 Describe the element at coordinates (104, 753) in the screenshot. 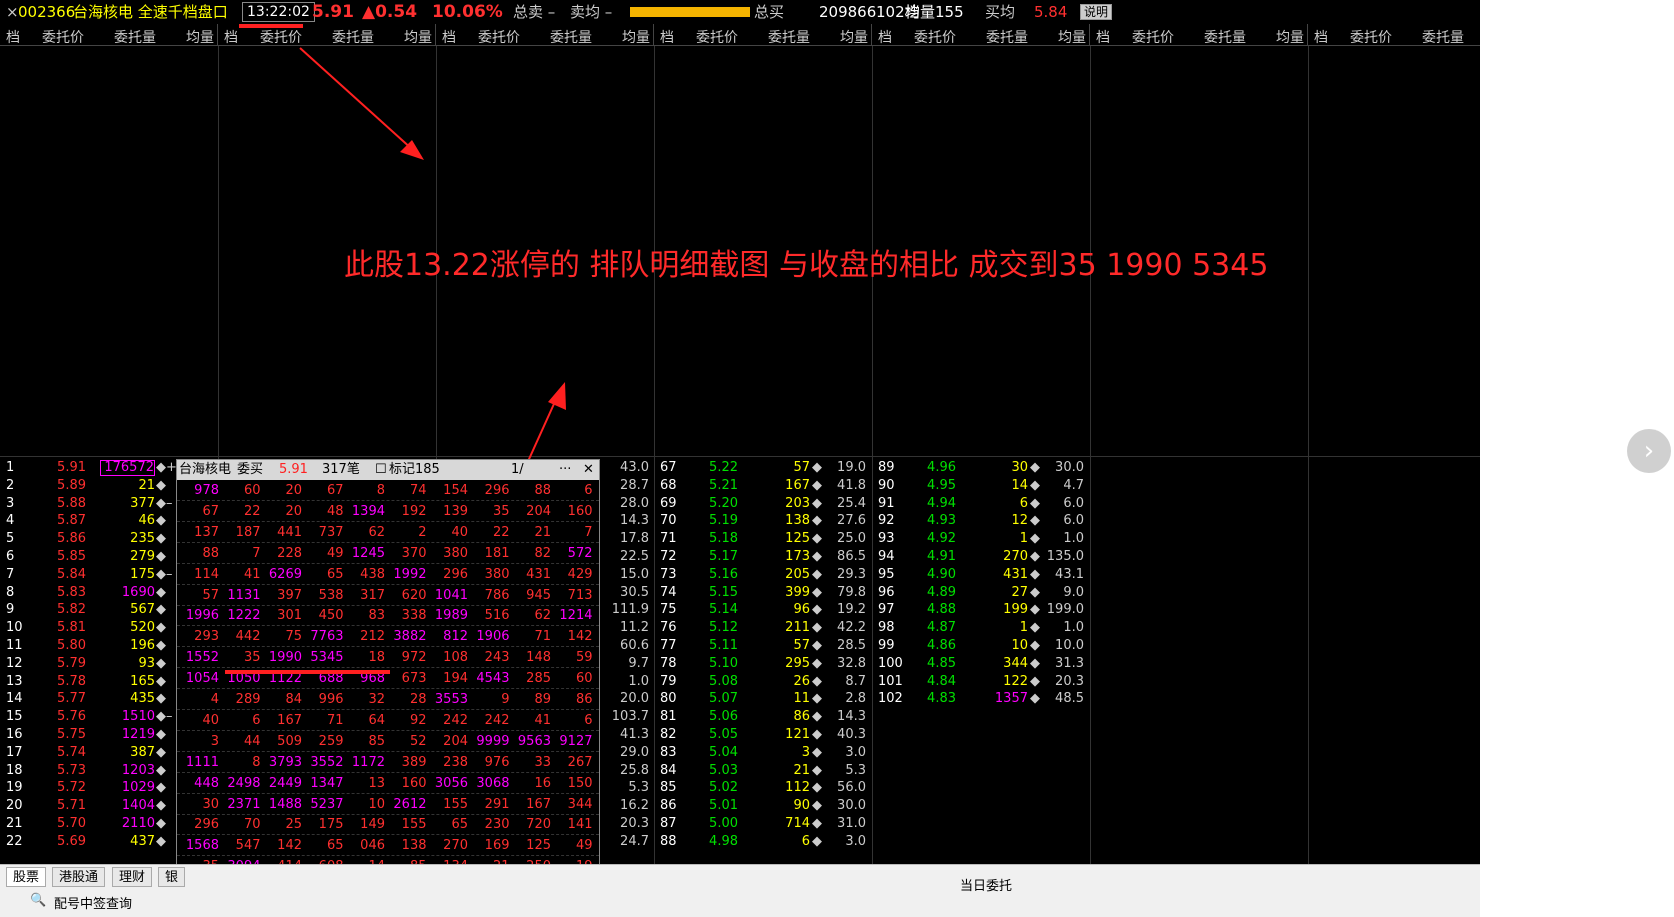

I see `bid-level-row: 17 5.74 387 ◆` at that location.